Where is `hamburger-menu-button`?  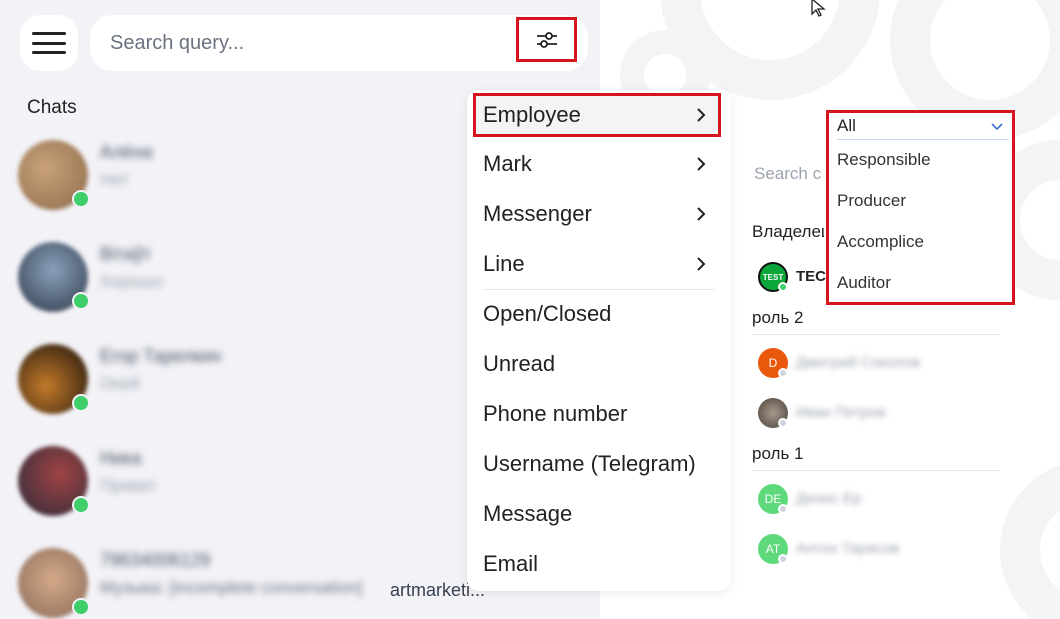
hamburger-menu-button is located at coordinates (49, 43).